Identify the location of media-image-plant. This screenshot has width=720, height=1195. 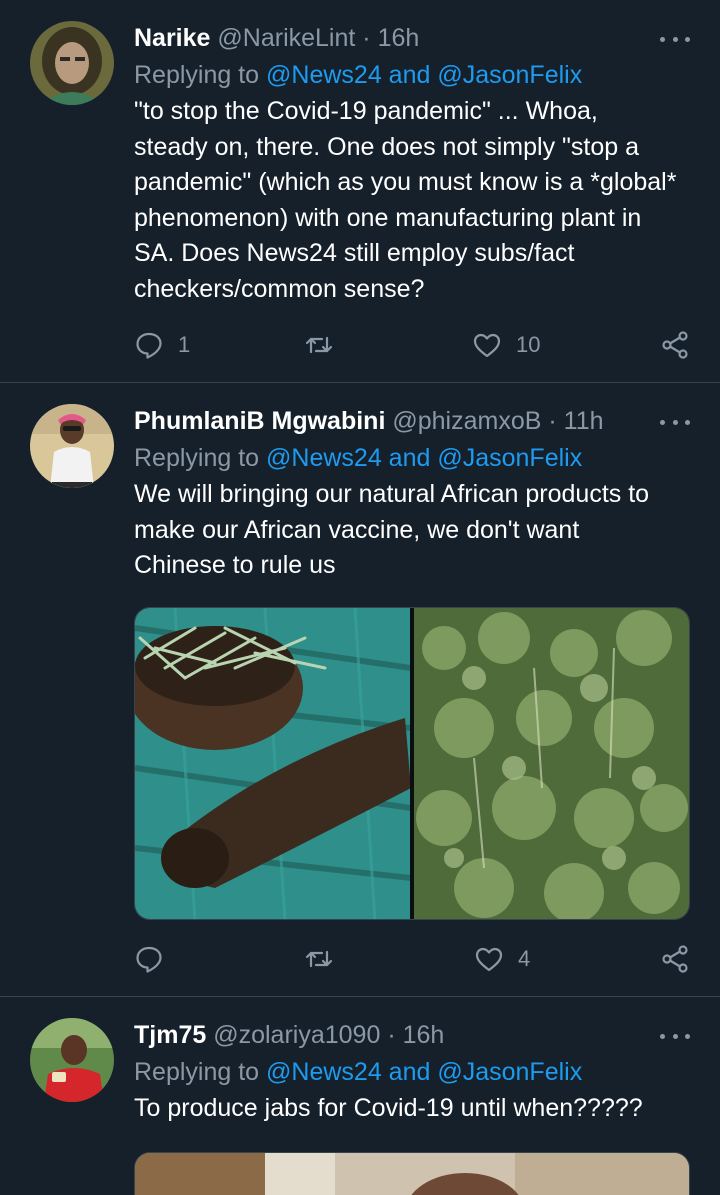
(551, 763).